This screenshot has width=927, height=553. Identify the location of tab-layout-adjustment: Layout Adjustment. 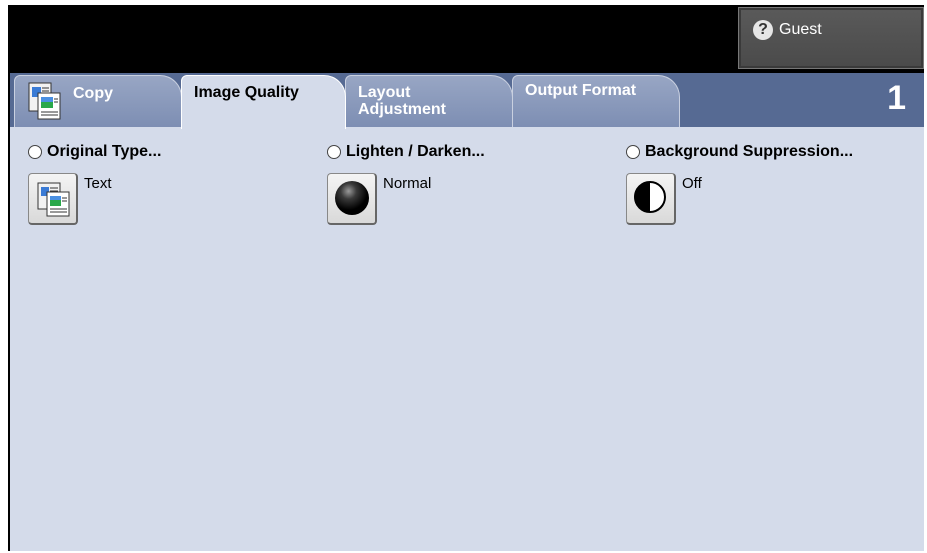
(429, 101).